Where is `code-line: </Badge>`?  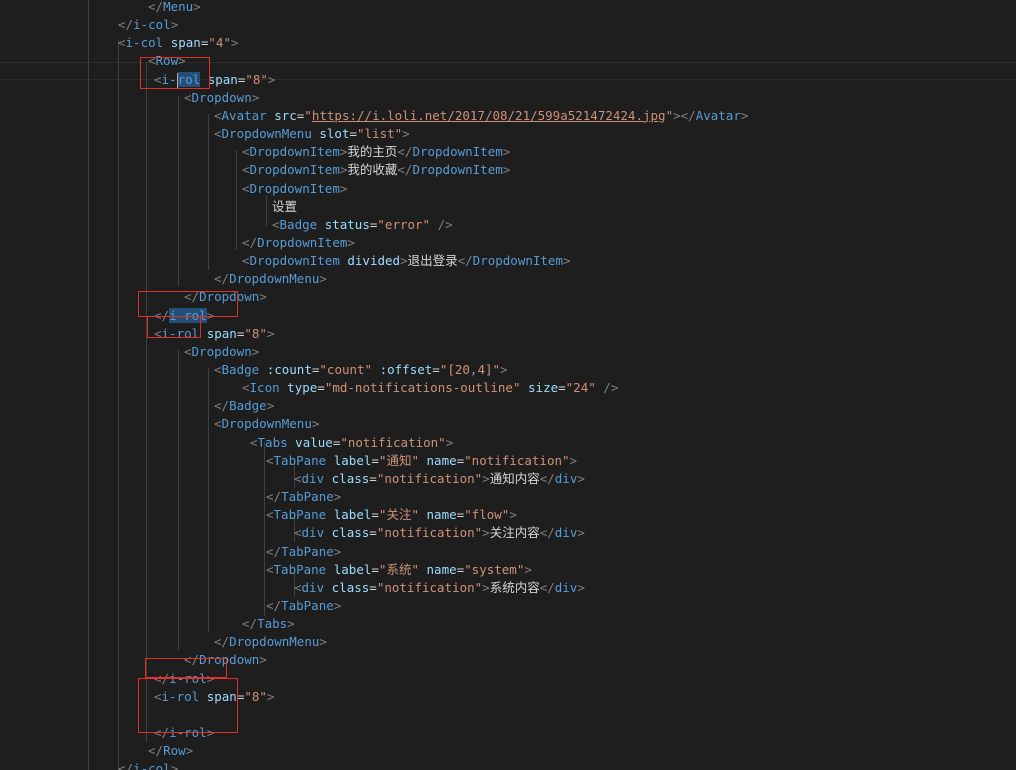
code-line: </Badge> is located at coordinates (244, 406).